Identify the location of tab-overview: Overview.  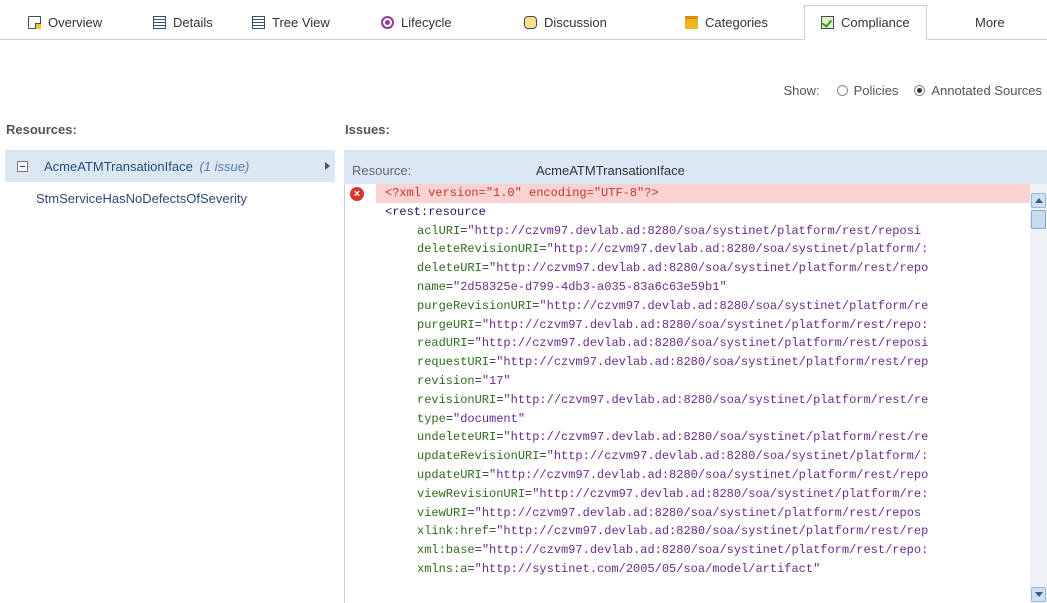
(65, 22).